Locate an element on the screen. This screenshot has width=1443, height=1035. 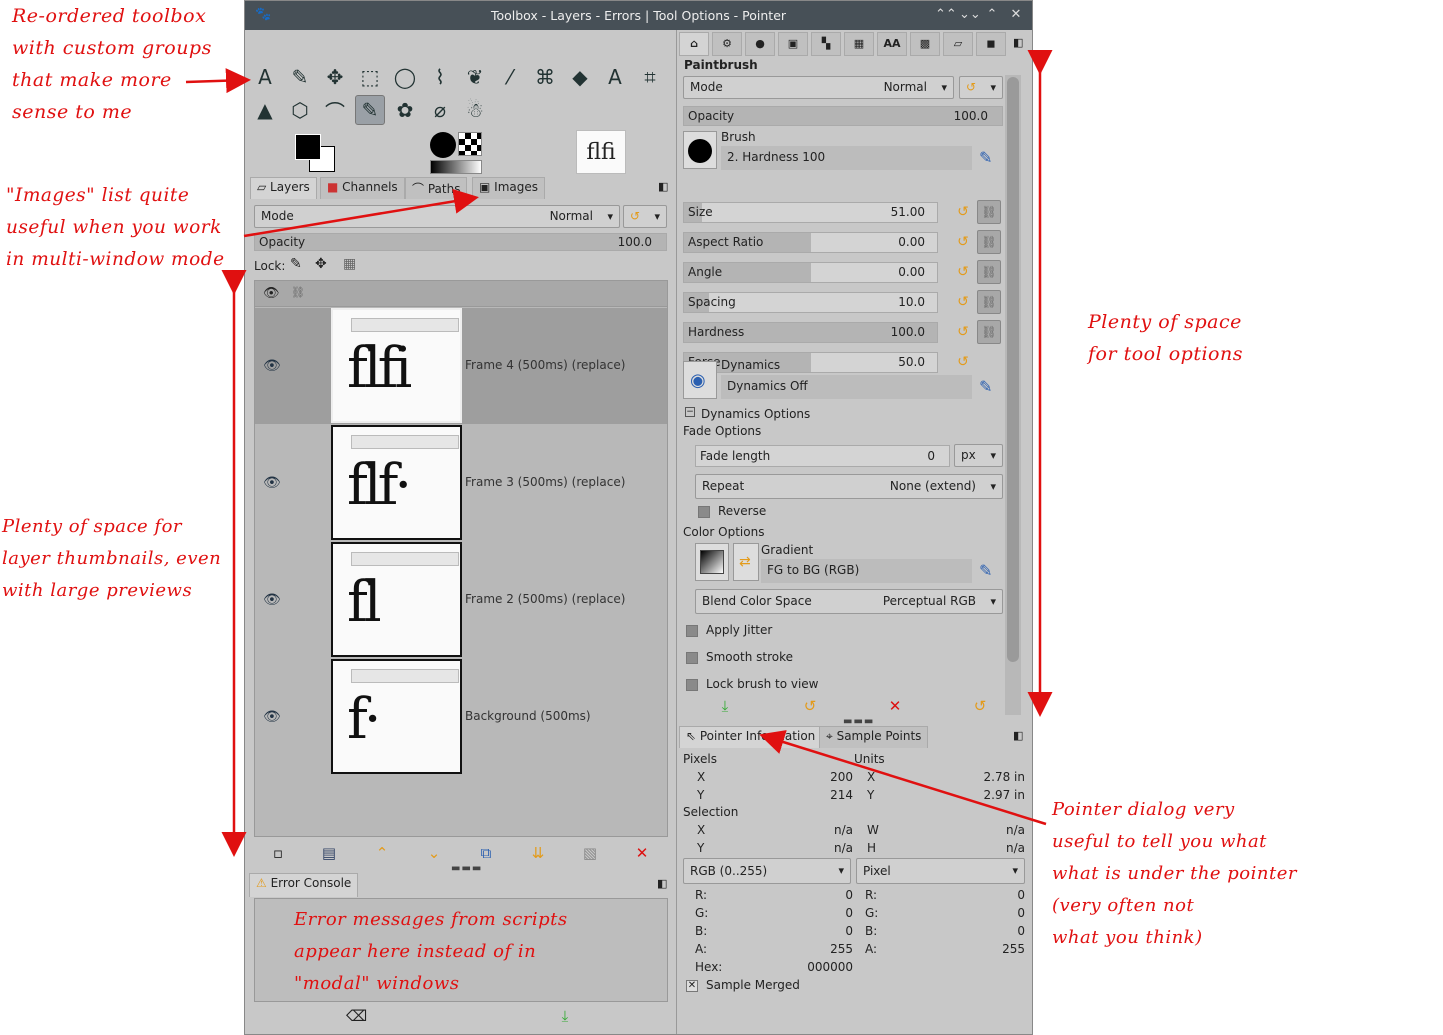
scrollbar-thumb is located at coordinates (1013, 369).